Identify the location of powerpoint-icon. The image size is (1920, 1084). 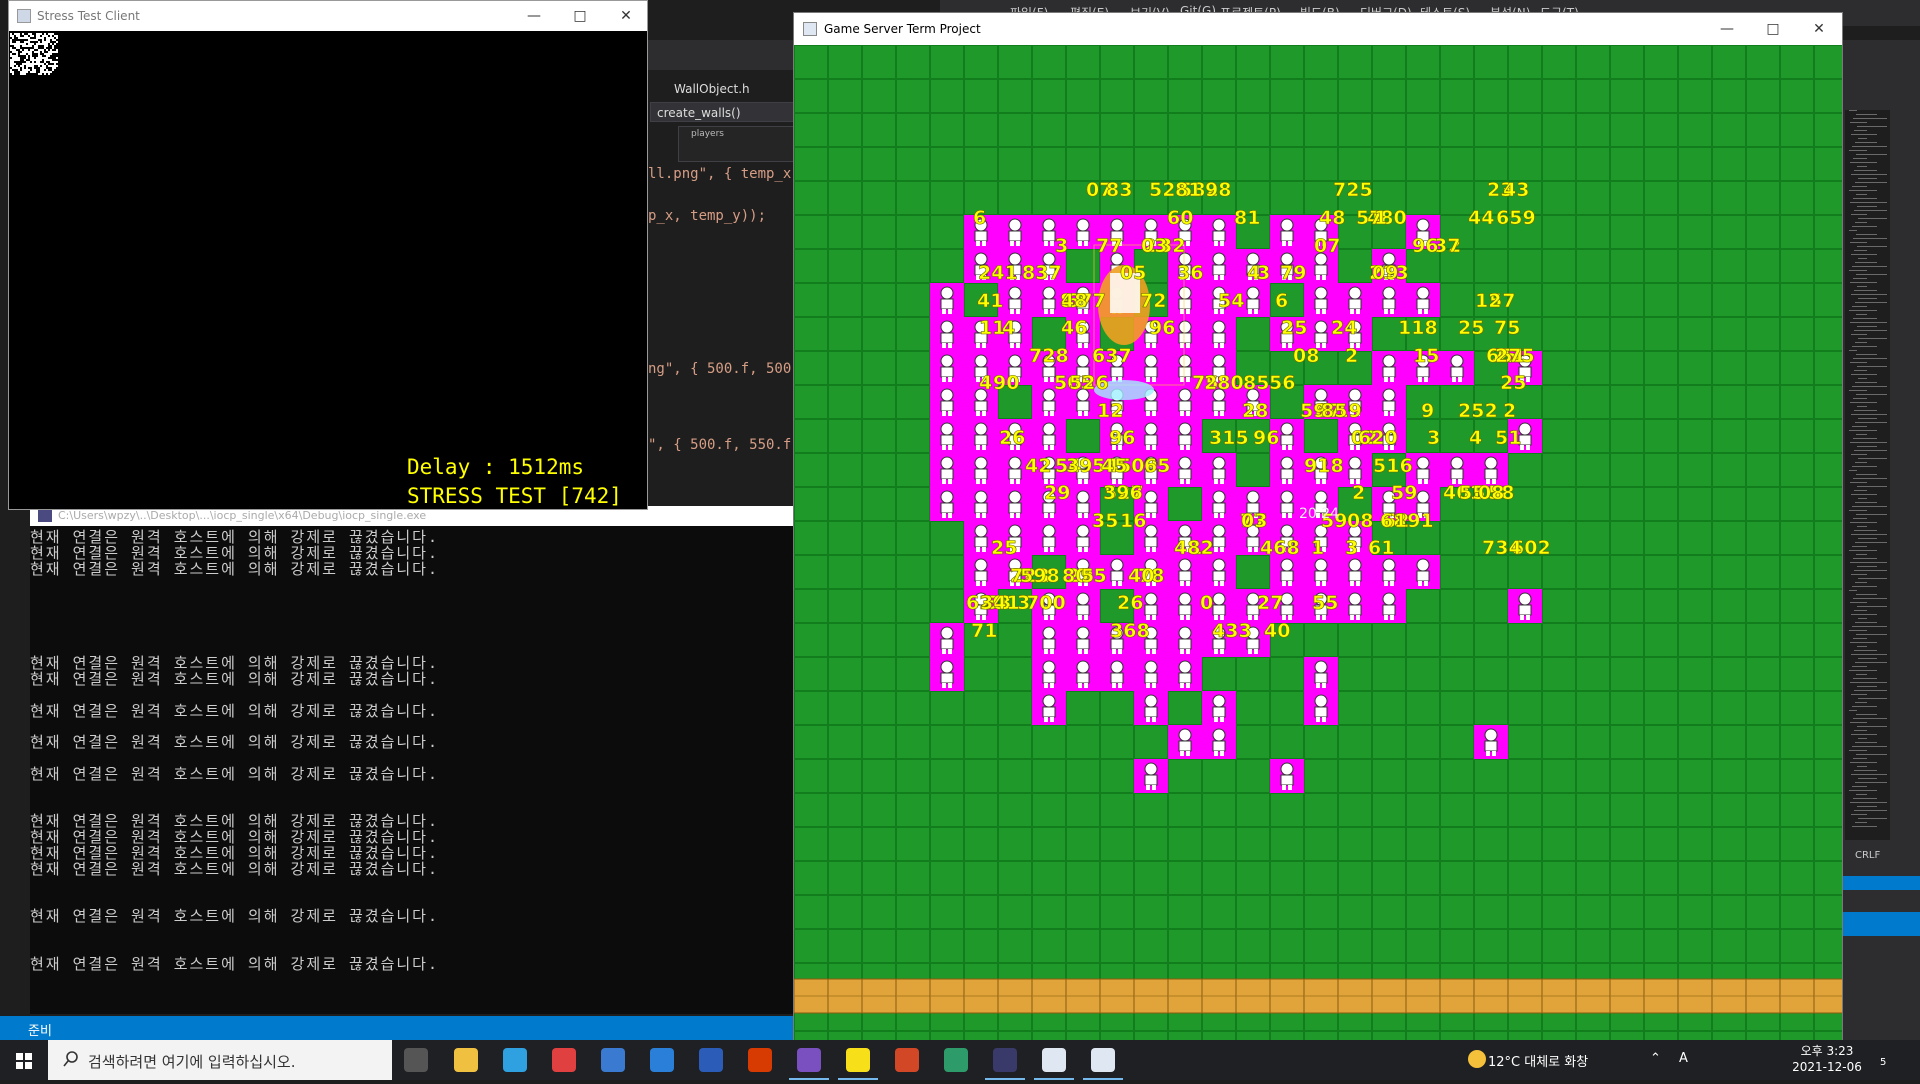
(907, 1060).